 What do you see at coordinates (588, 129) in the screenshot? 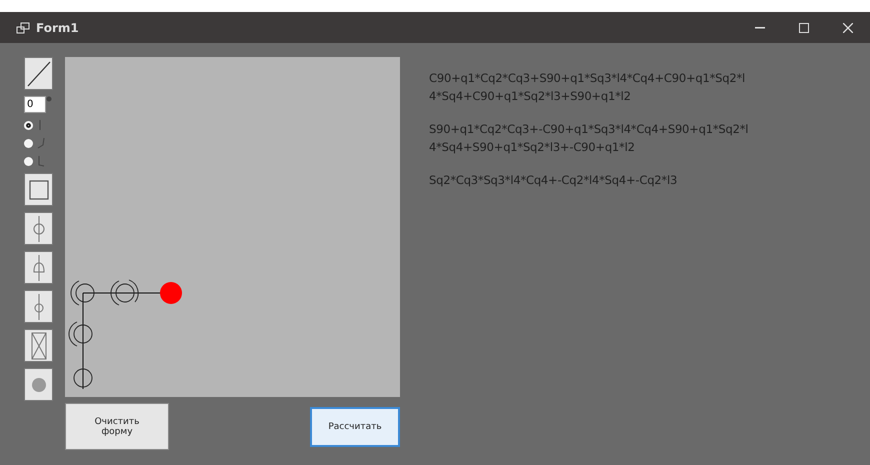
I see `formula-text: S90+q1*Cq2*Cq3+-C90+q1*Sq3*l4*Cq4+S90+q1*Sq2*l` at bounding box center [588, 129].